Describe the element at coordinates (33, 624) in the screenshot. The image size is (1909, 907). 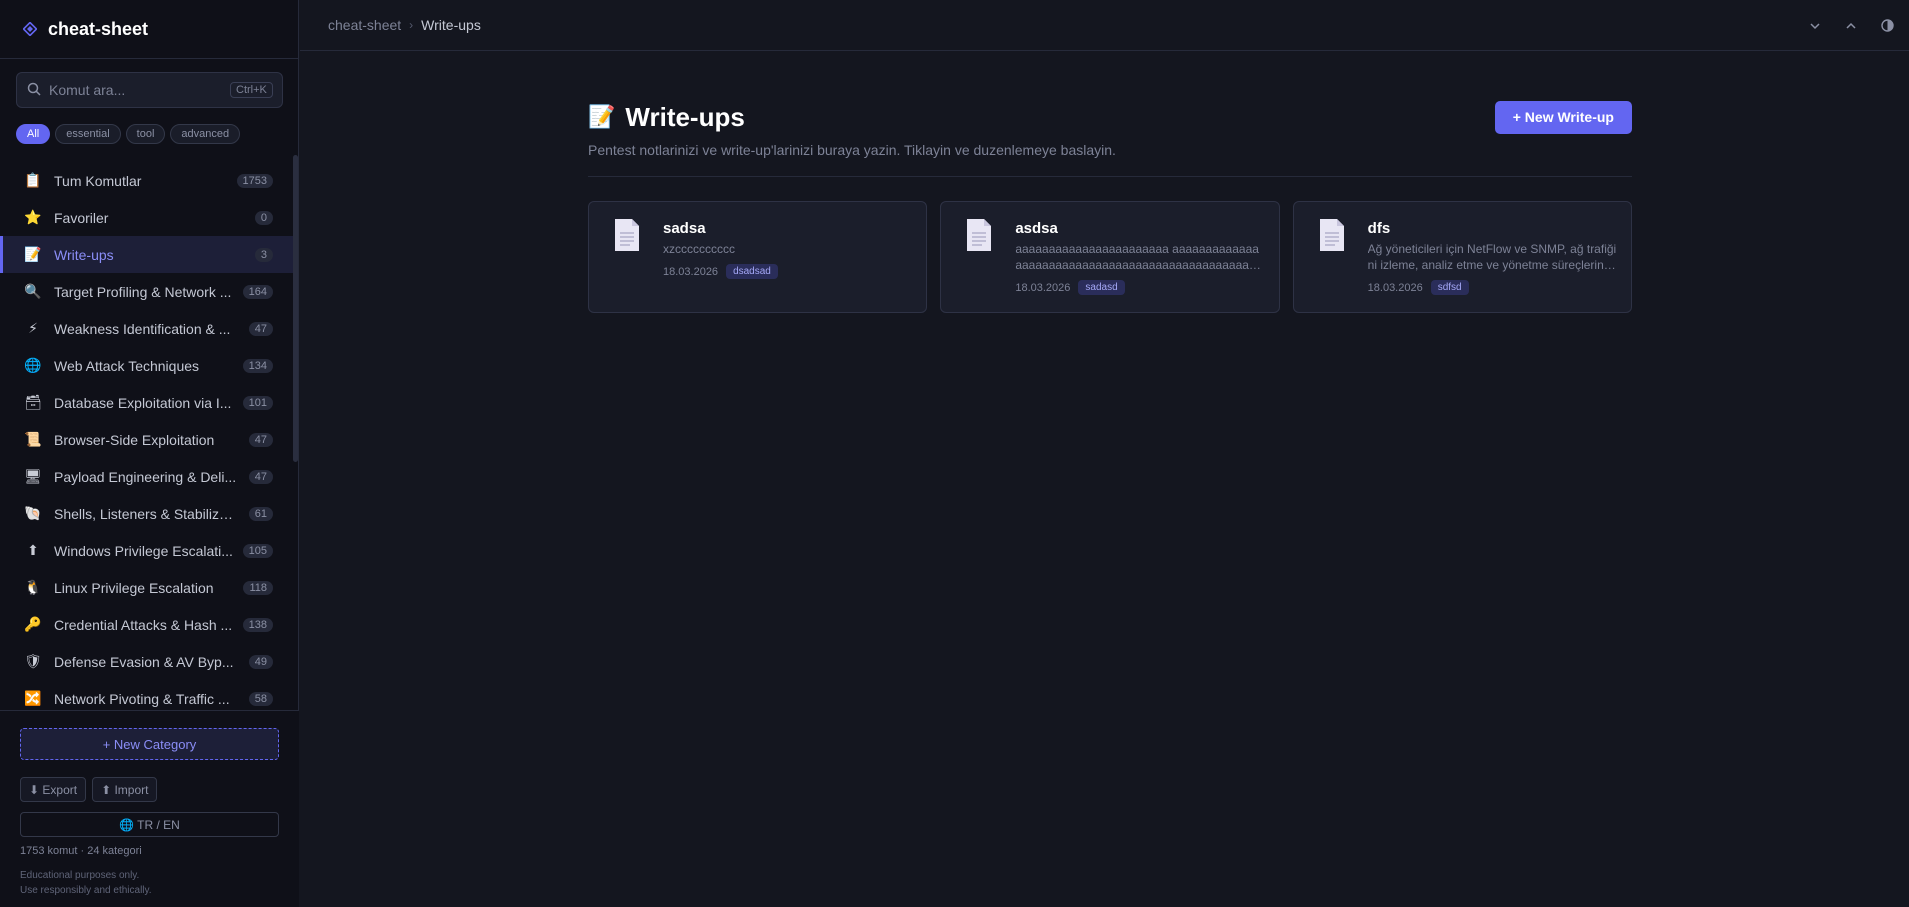
I see `key-icon: 🔑` at that location.